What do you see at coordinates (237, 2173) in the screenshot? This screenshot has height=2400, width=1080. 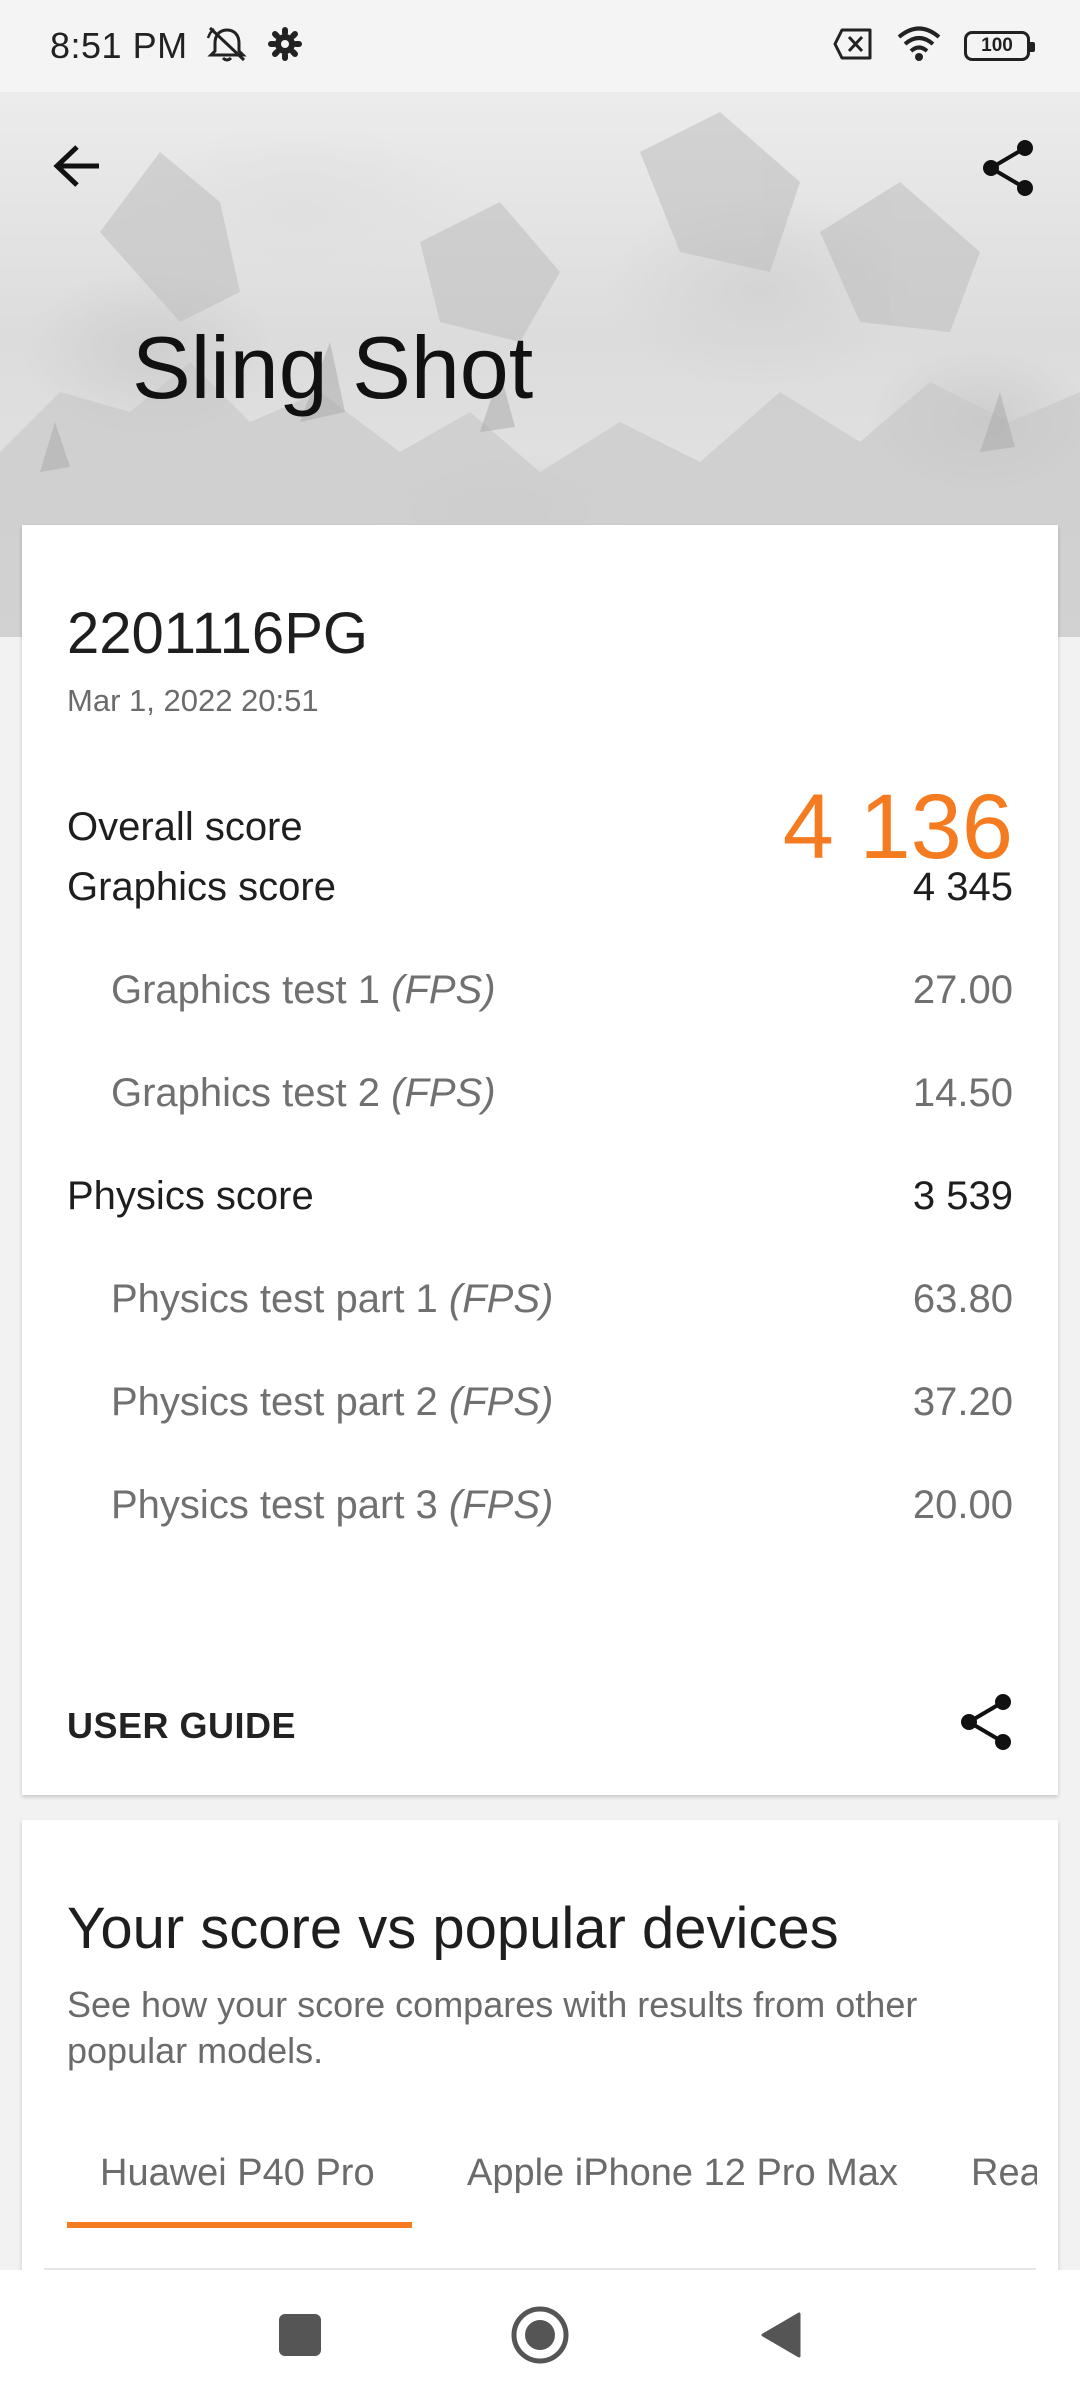 I see `tab-huawei-p40-pro: Huawei P40 Pro` at bounding box center [237, 2173].